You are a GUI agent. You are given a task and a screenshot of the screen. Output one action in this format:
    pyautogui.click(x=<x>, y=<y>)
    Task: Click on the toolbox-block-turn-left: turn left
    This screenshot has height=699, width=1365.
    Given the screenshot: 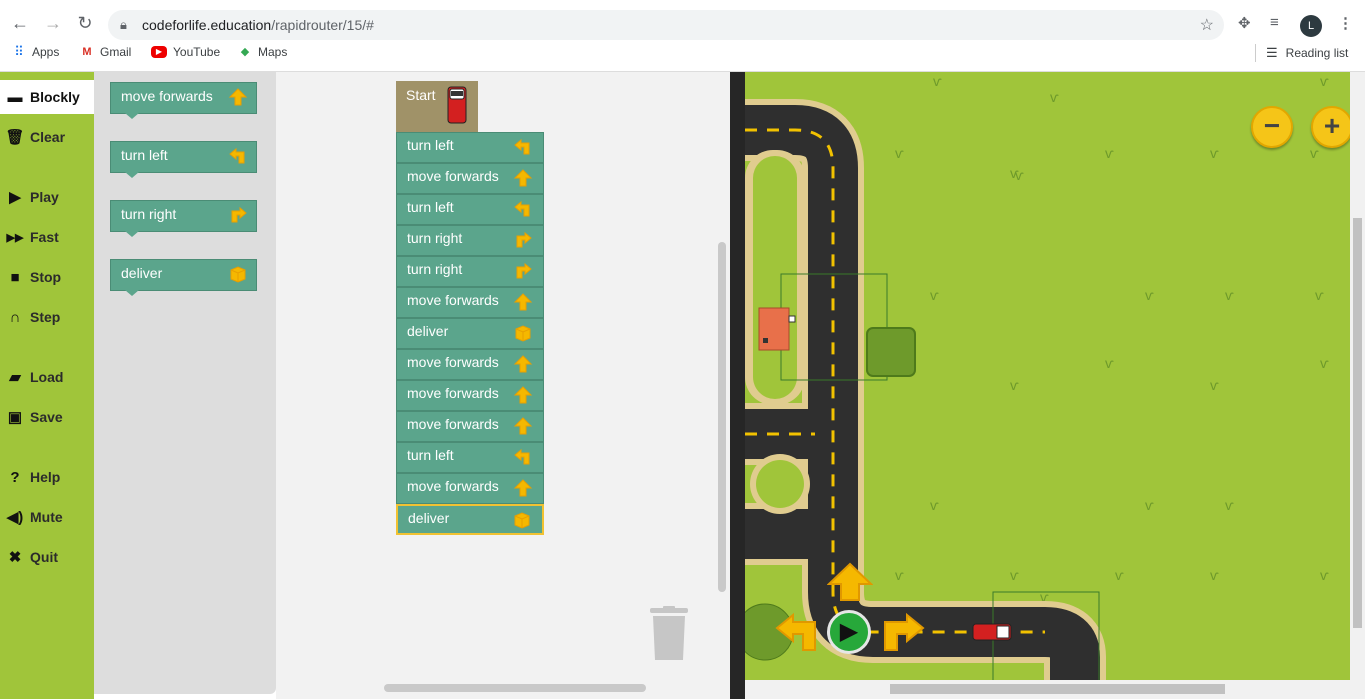 What is the action you would take?
    pyautogui.click(x=183, y=157)
    